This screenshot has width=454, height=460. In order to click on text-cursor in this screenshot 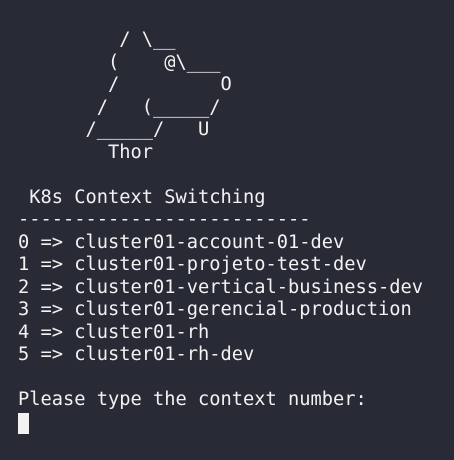, I will do `click(23, 423)`.